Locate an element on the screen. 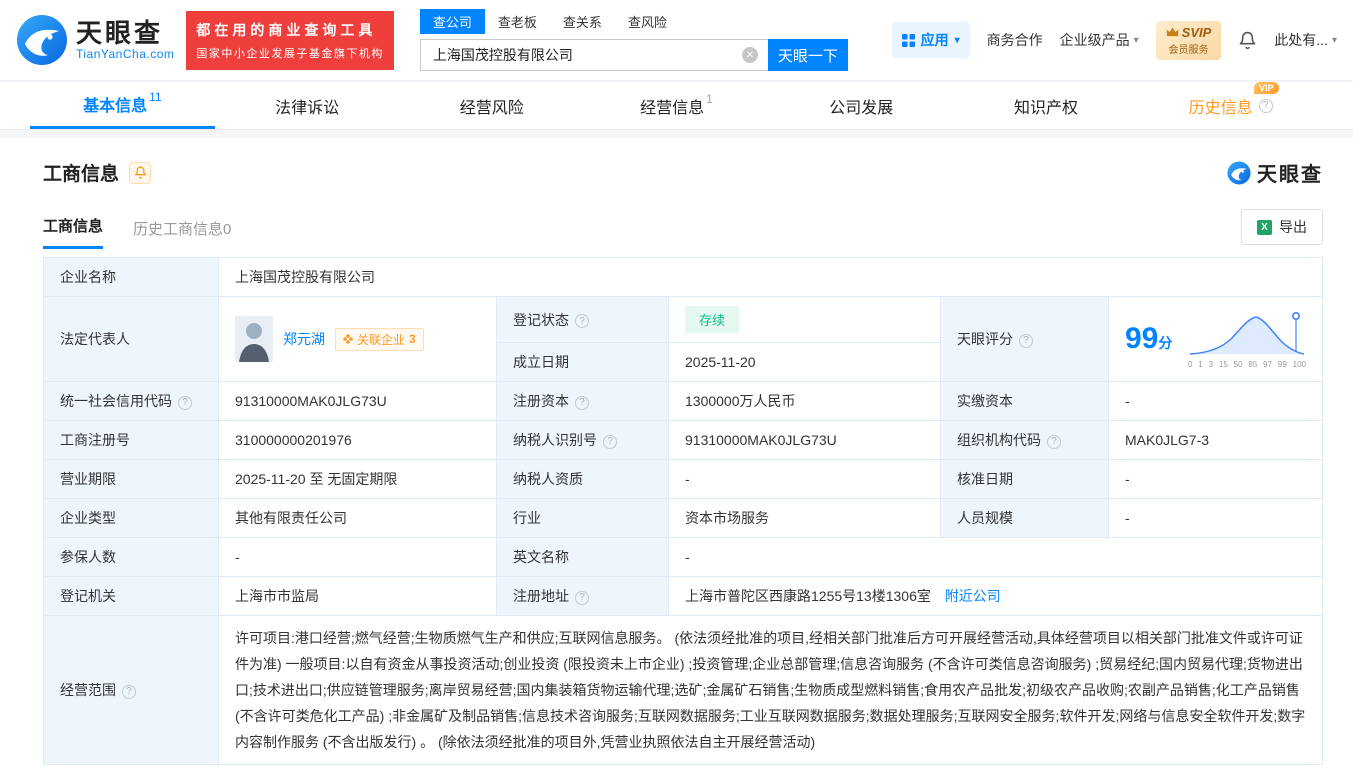 Image resolution: width=1353 pixels, height=783 pixels. business-term-label: 营业期限 is located at coordinates (131, 479).